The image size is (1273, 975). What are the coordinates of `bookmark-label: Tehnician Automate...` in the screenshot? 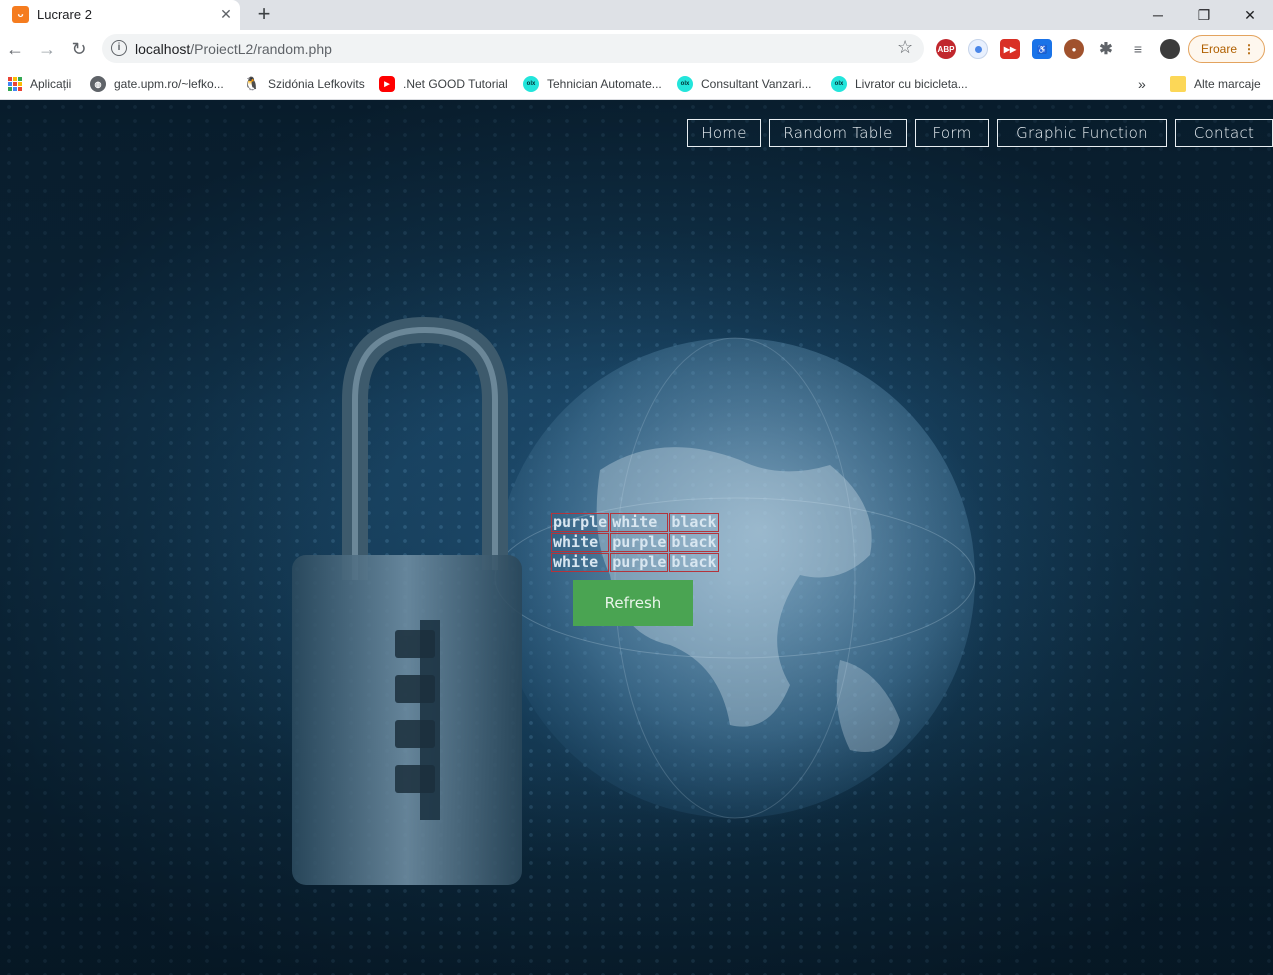 It's located at (604, 84).